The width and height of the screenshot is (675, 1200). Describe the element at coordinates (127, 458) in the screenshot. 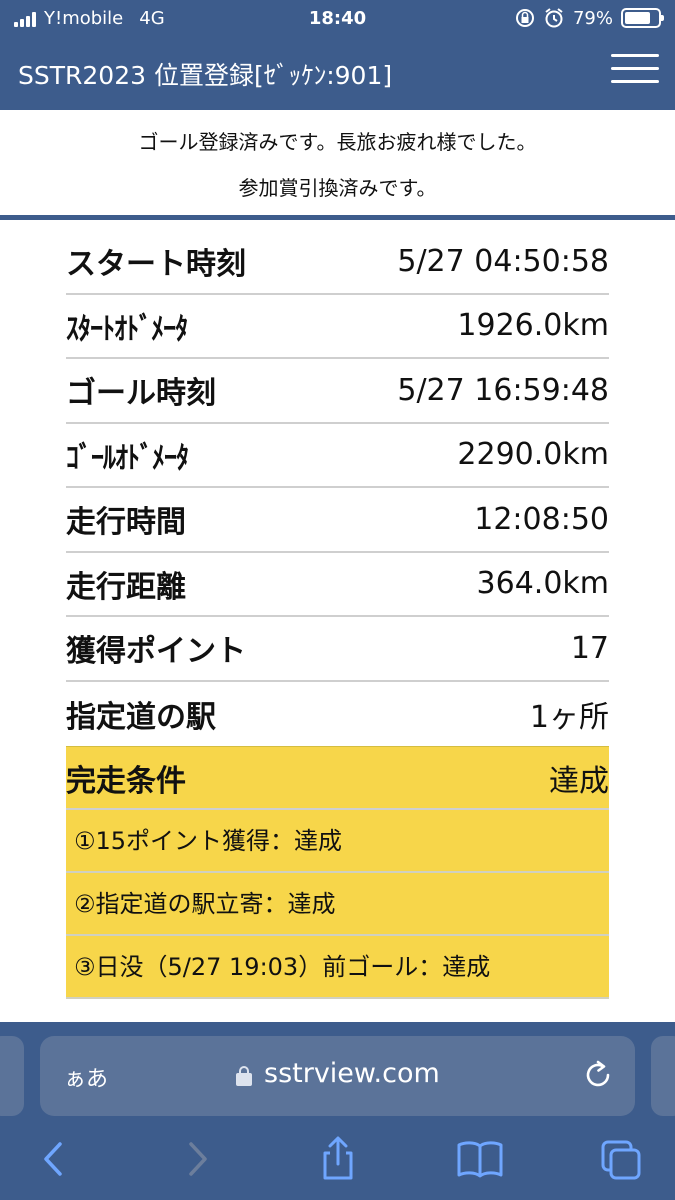

I see `row-label: ｺﾞｰﾙｵﾄﾞﾒｰﾀ` at that location.